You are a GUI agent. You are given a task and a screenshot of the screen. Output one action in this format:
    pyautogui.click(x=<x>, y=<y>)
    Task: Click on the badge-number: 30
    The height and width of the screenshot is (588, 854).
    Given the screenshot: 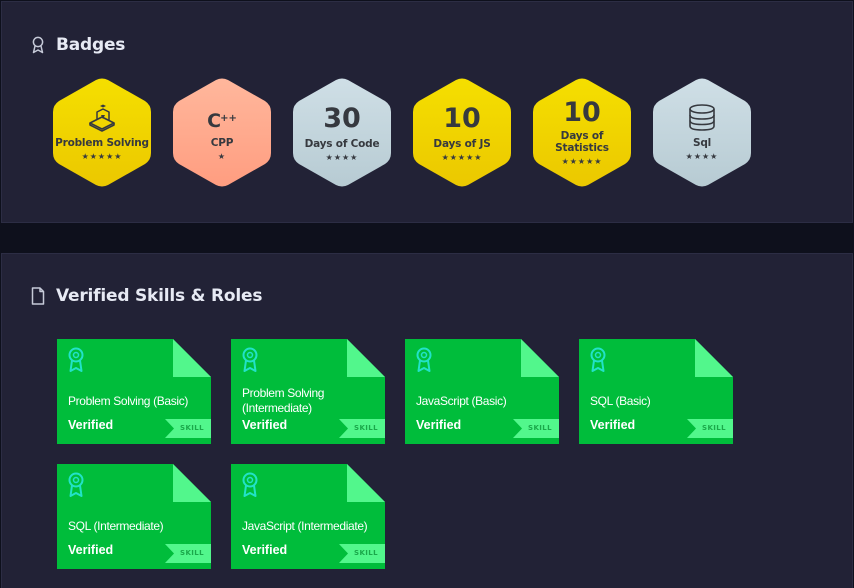 What is the action you would take?
    pyautogui.click(x=342, y=118)
    